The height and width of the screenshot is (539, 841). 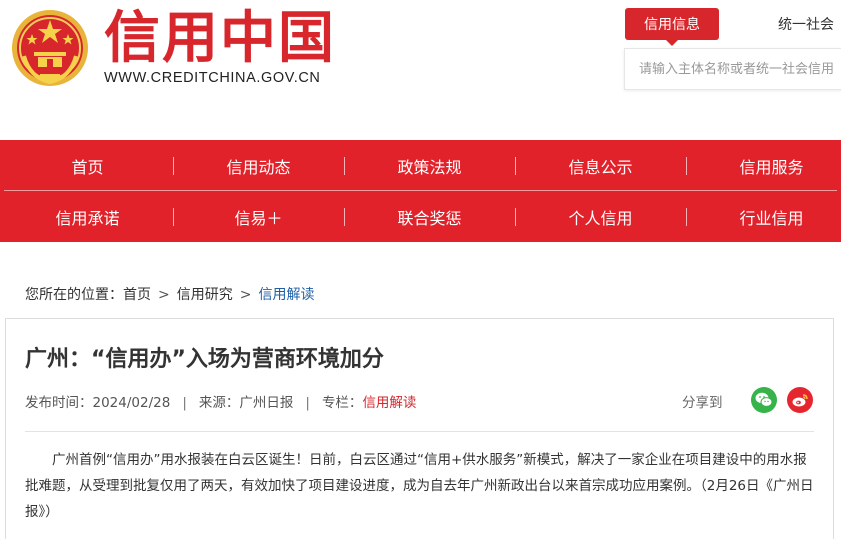 I want to click on article-divider, so click(x=419, y=431).